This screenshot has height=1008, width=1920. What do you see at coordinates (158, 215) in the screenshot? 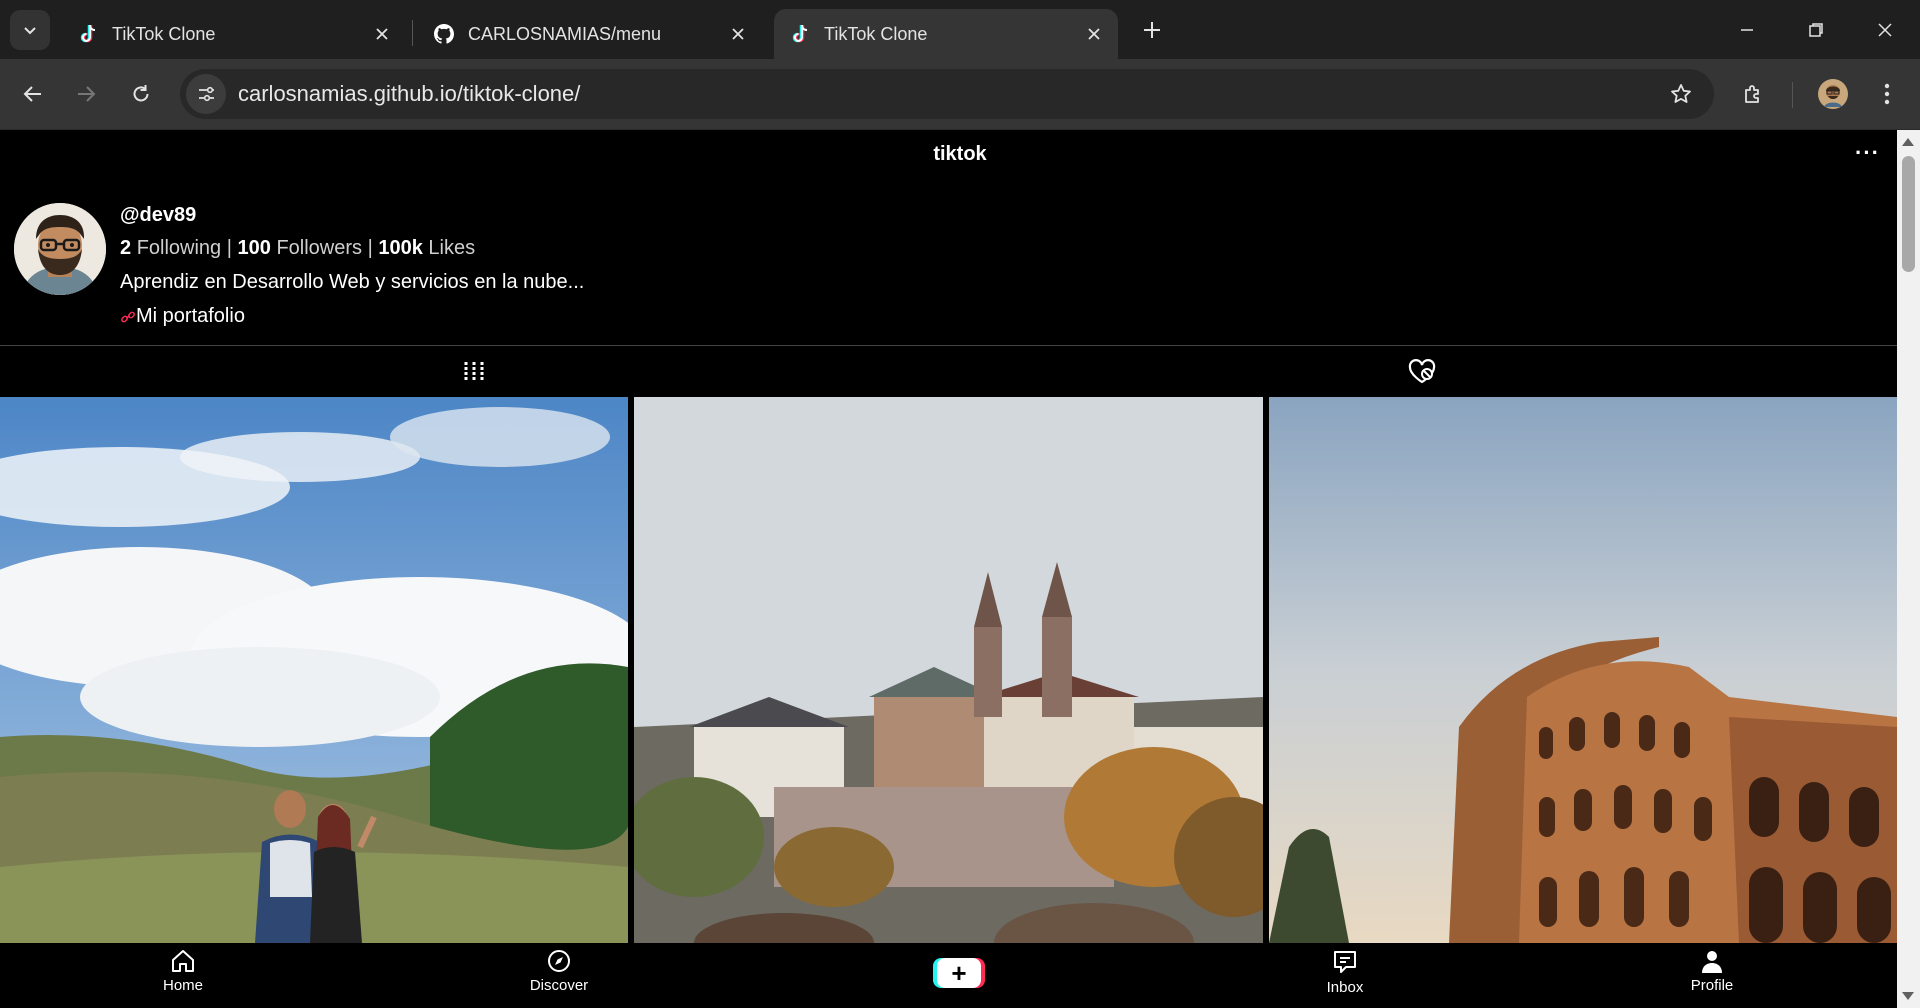
I see `profile-username: @dev89` at bounding box center [158, 215].